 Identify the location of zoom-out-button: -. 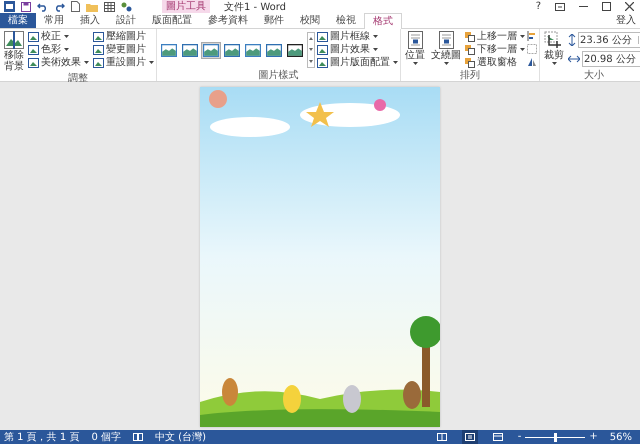
(520, 437).